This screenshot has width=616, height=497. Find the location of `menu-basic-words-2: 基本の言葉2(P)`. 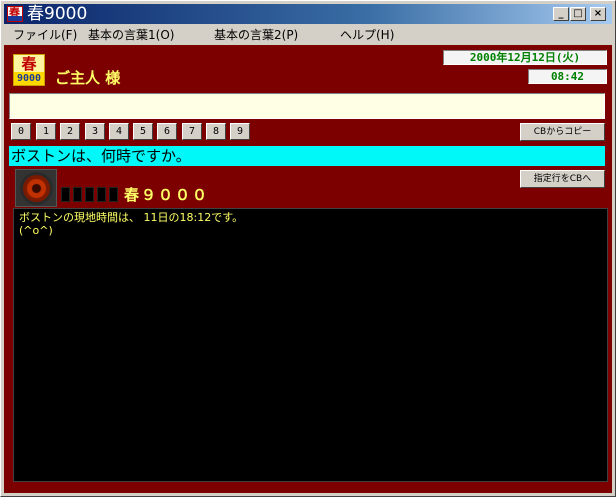

menu-basic-words-2: 基本の言葉2(P) is located at coordinates (256, 35).